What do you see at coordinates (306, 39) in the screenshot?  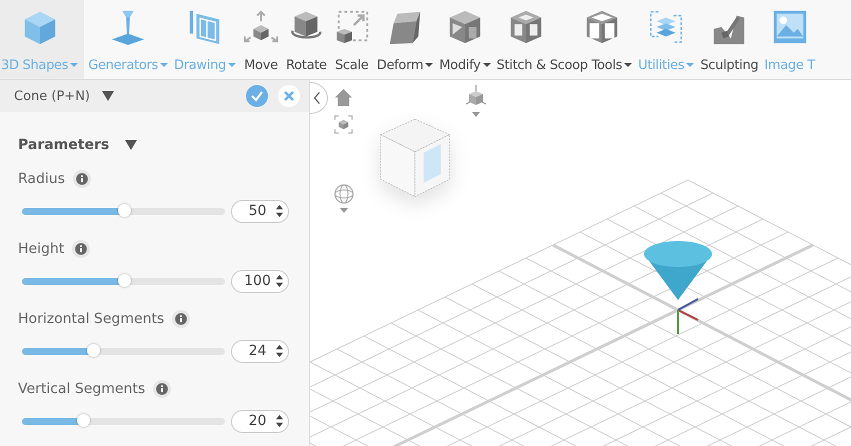 I see `toolbar-button: Rotate` at bounding box center [306, 39].